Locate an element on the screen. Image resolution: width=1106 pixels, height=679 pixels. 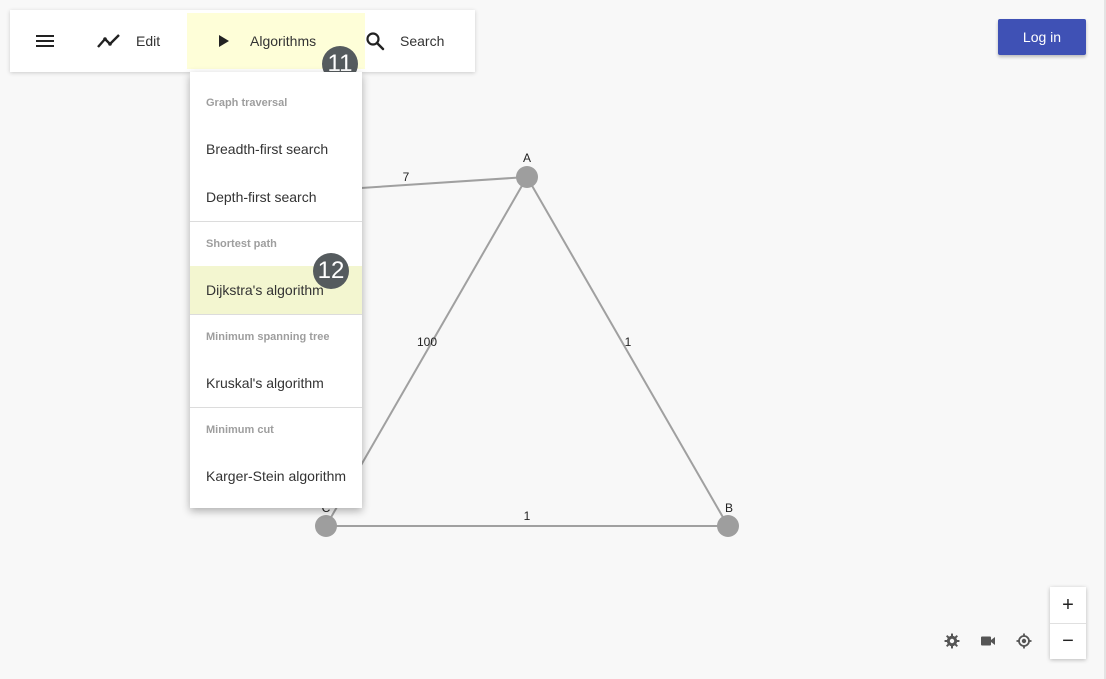
algorithms-label: Algorithms is located at coordinates (283, 41).